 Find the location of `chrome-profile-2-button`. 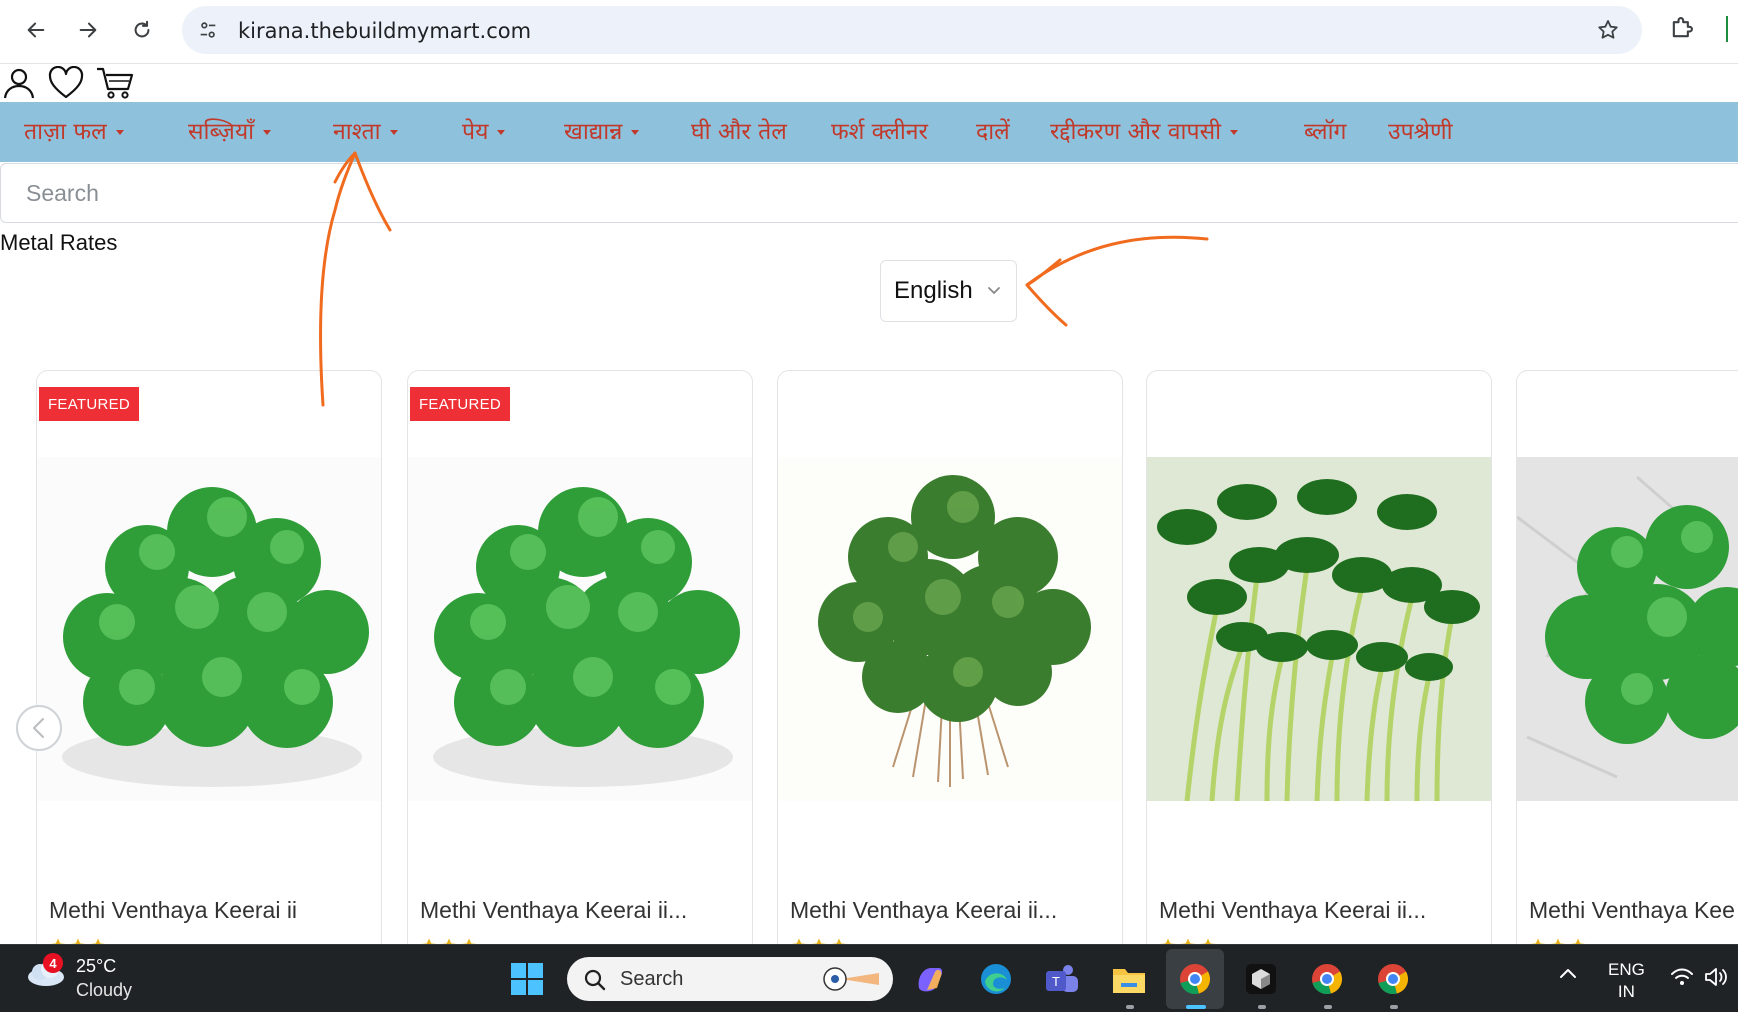

chrome-profile-2-button is located at coordinates (1327, 979).